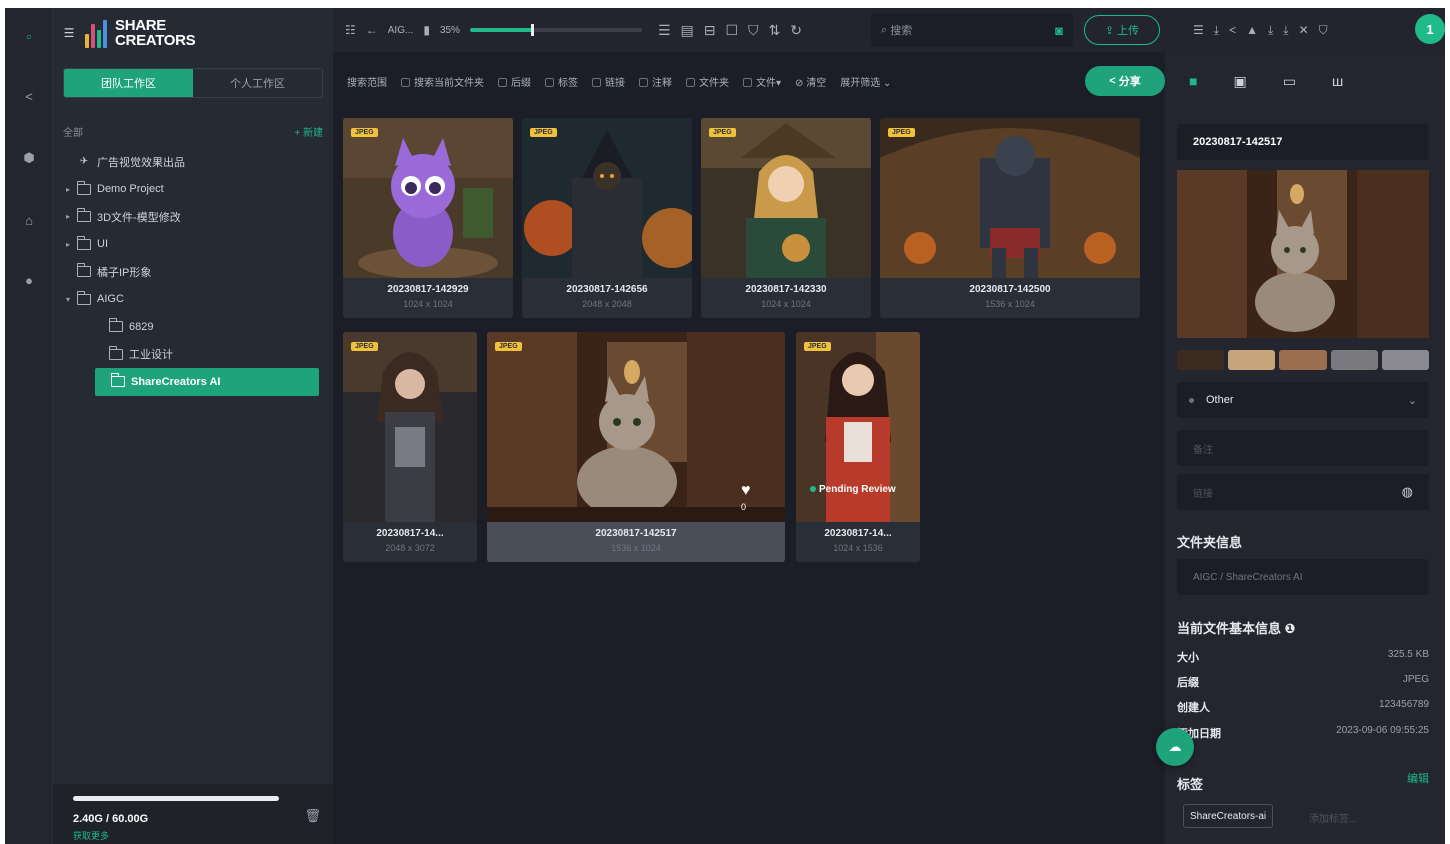 The image size is (1450, 844). I want to click on tree-item: ▸ UI, so click(193, 245).